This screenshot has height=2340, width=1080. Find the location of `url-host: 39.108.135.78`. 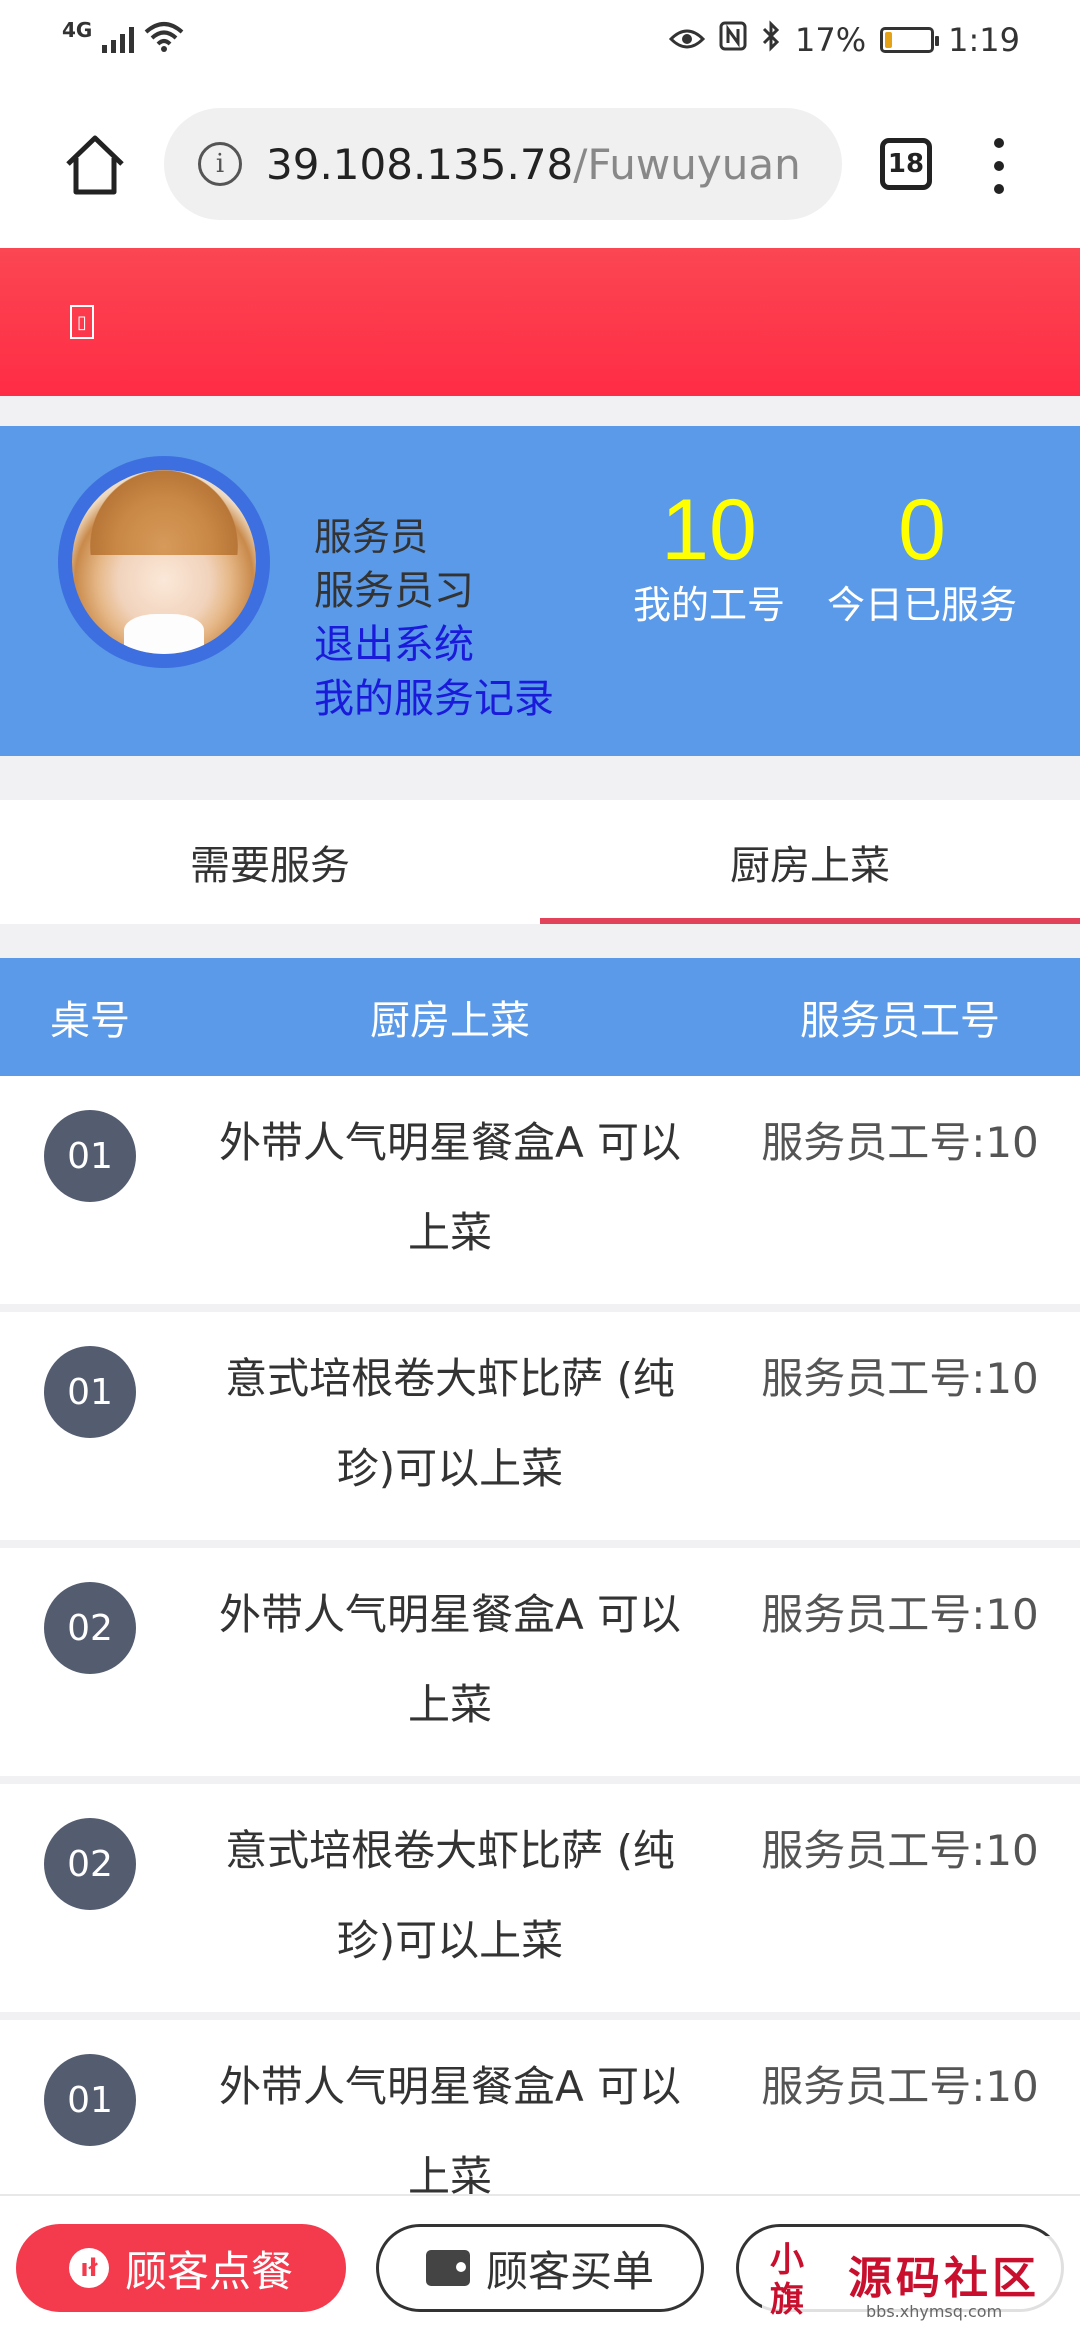

url-host: 39.108.135.78 is located at coordinates (420, 164).